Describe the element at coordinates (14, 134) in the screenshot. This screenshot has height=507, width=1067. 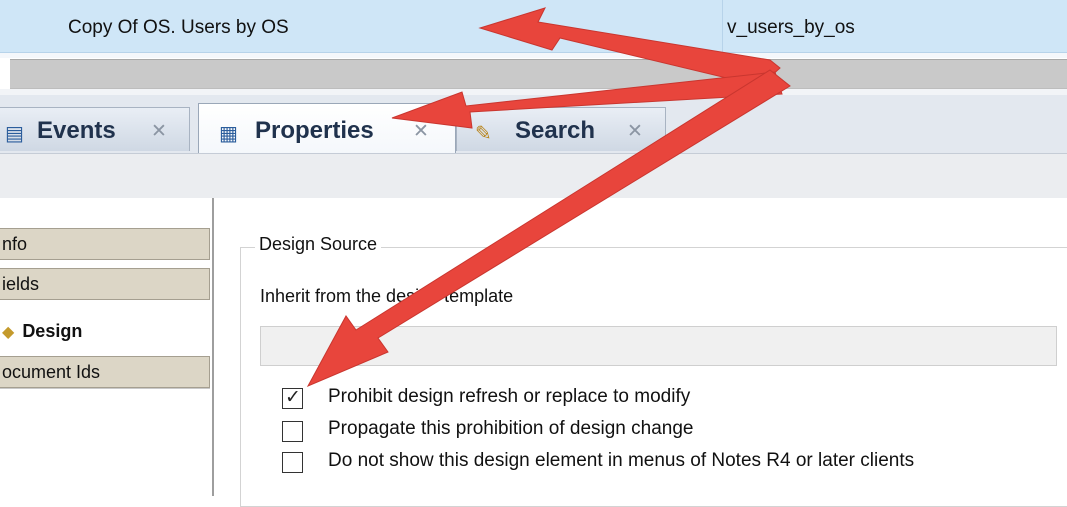
I see `events-icon: ▤` at that location.